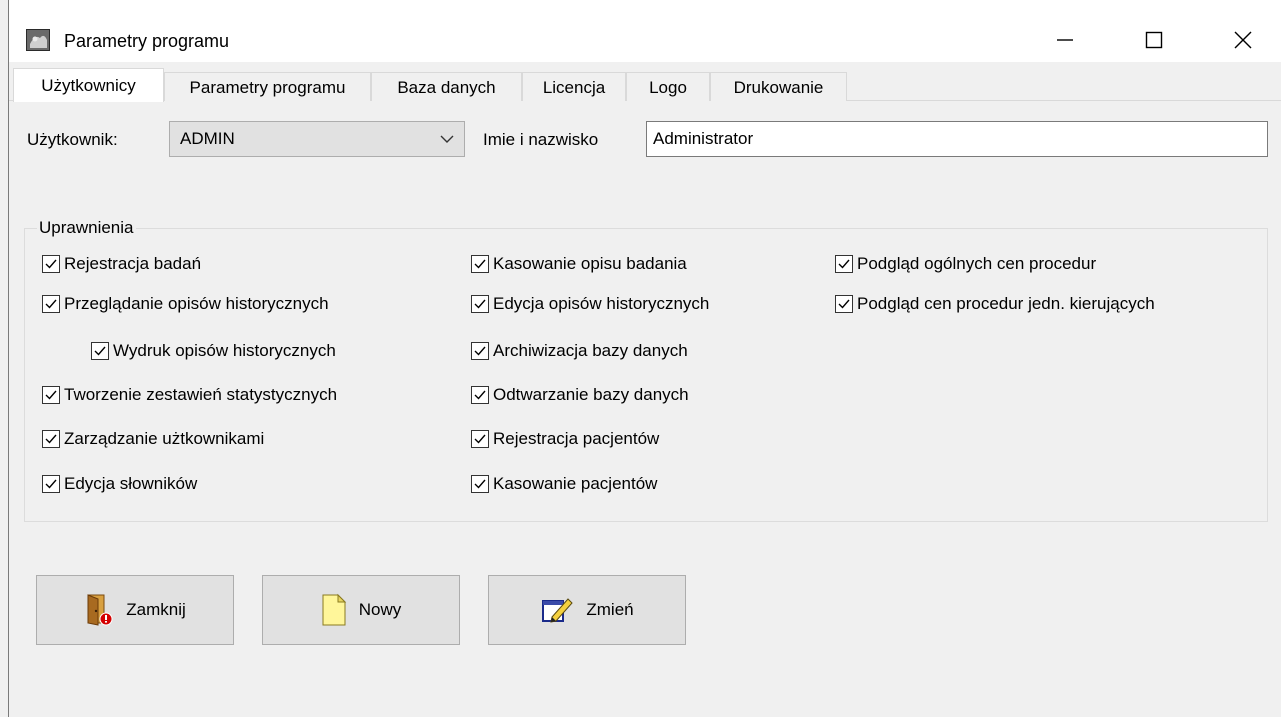 This screenshot has width=1281, height=717. Describe the element at coordinates (164, 438) in the screenshot. I see `checkbox-label: Zarządzanie użtkownikami` at that location.